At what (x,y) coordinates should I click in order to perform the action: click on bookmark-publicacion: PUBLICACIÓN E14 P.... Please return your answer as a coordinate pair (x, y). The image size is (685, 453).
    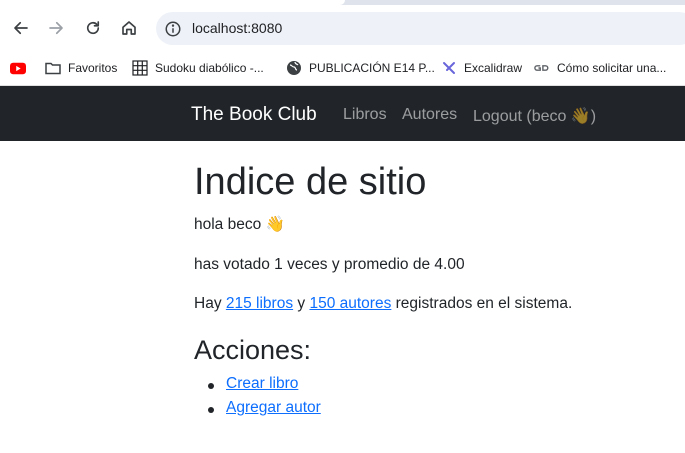
    Looking at the image, I should click on (360, 68).